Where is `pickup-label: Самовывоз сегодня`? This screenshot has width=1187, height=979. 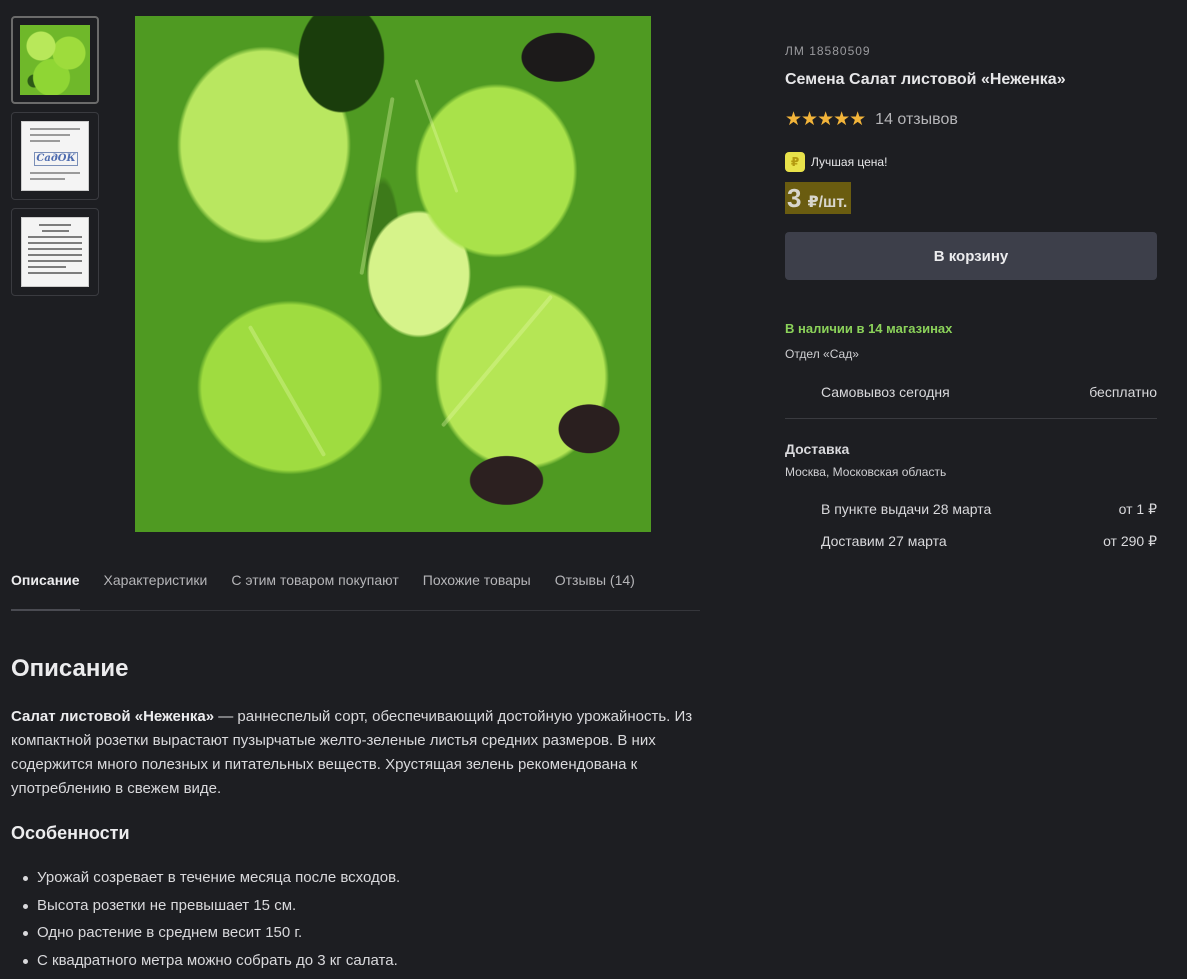 pickup-label: Самовывоз сегодня is located at coordinates (885, 392).